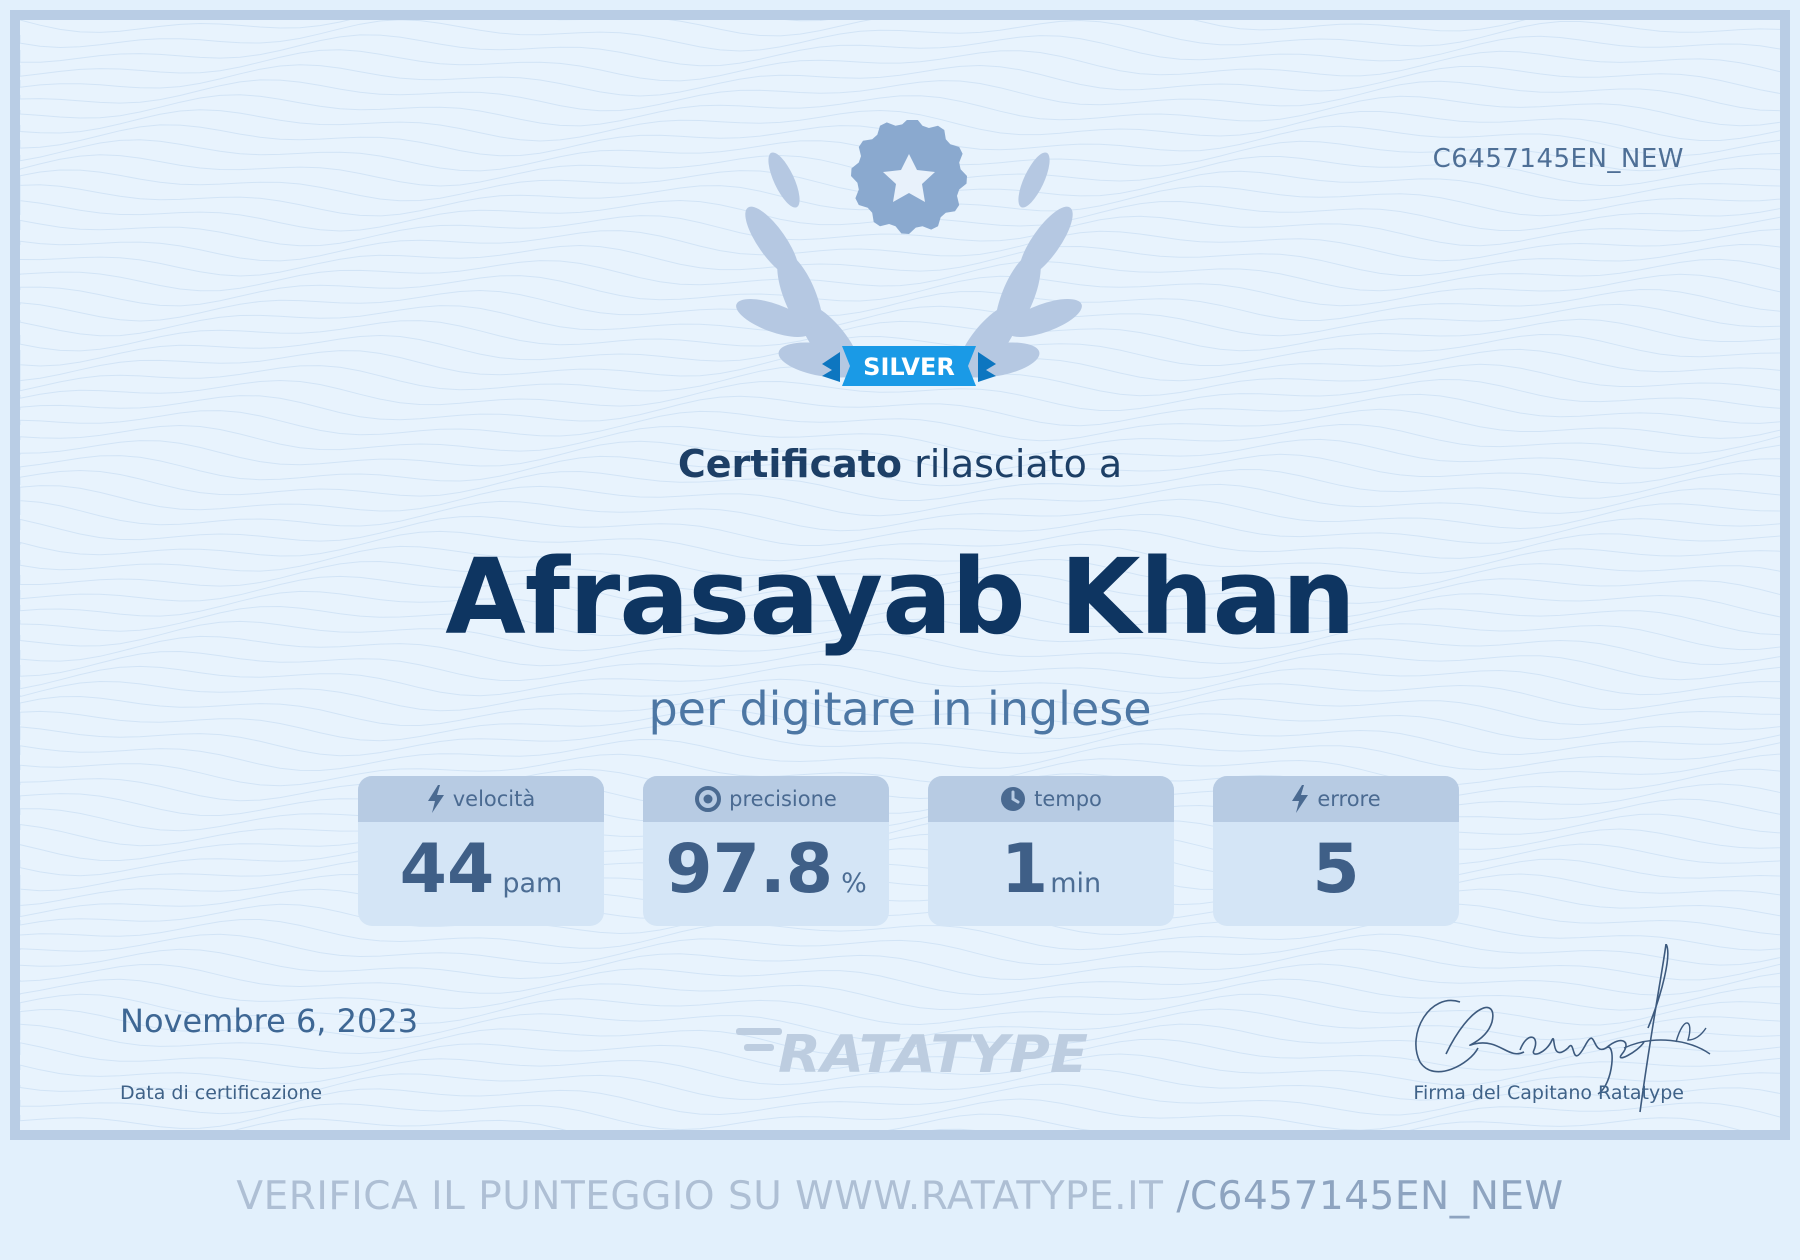 This screenshot has height=1260, width=1800. Describe the element at coordinates (900, 597) in the screenshot. I see `recipient-name: Afrasayab Khan` at that location.